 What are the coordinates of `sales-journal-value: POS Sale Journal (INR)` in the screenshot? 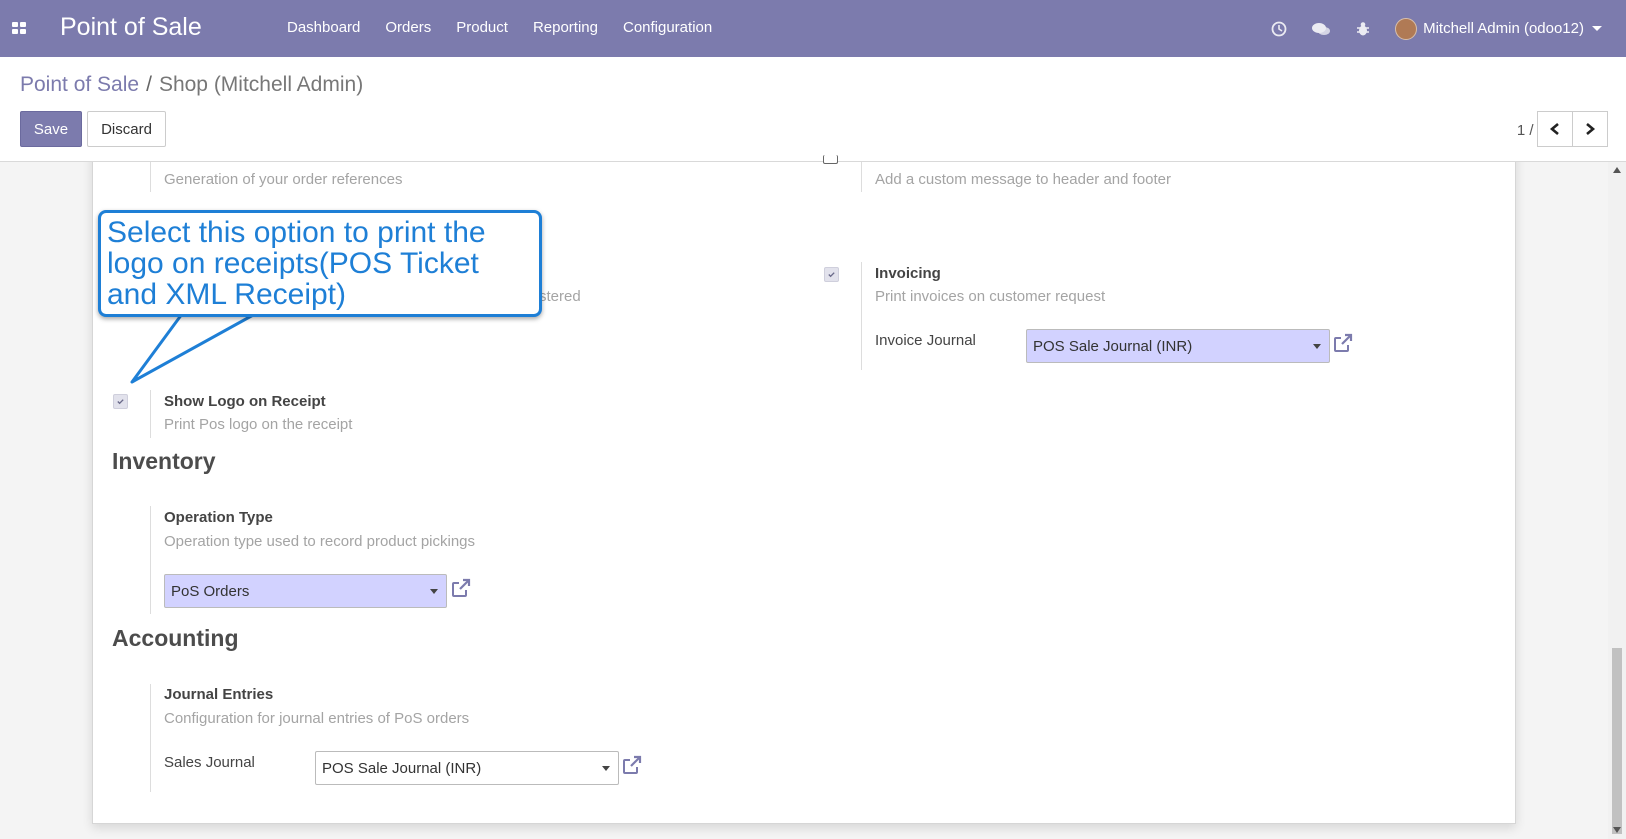 It's located at (402, 768).